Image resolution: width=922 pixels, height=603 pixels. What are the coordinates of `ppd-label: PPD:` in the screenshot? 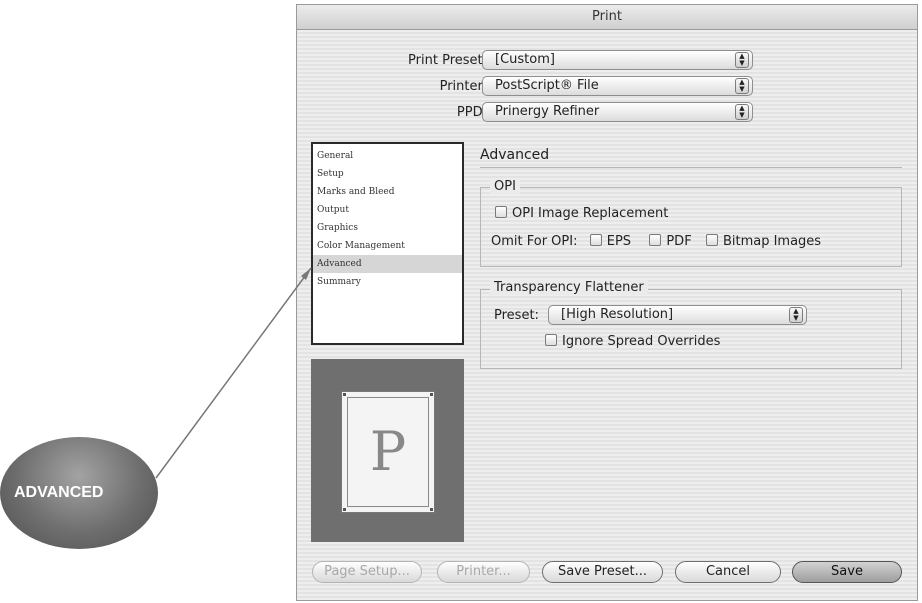 It's located at (471, 112).